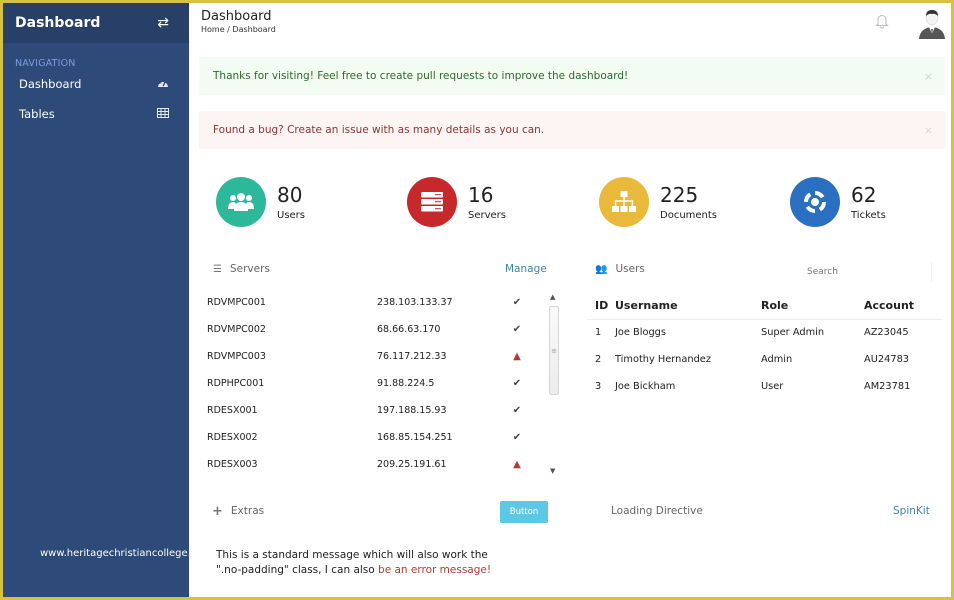 The height and width of the screenshot is (600, 954). What do you see at coordinates (50, 84) in the screenshot?
I see `sidebar-item-label: Dashboard` at bounding box center [50, 84].